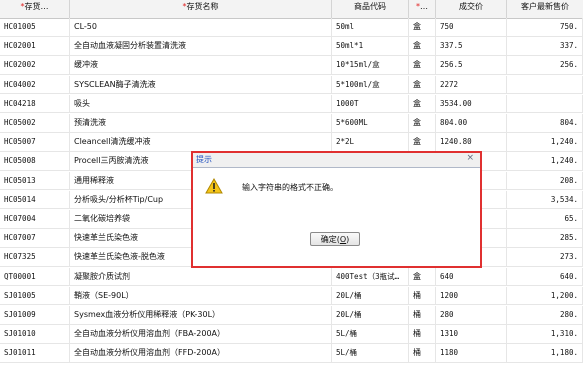 The height and width of the screenshot is (370, 583). What do you see at coordinates (35, 295) in the screenshot?
I see `cell-code: SJ01005` at bounding box center [35, 295].